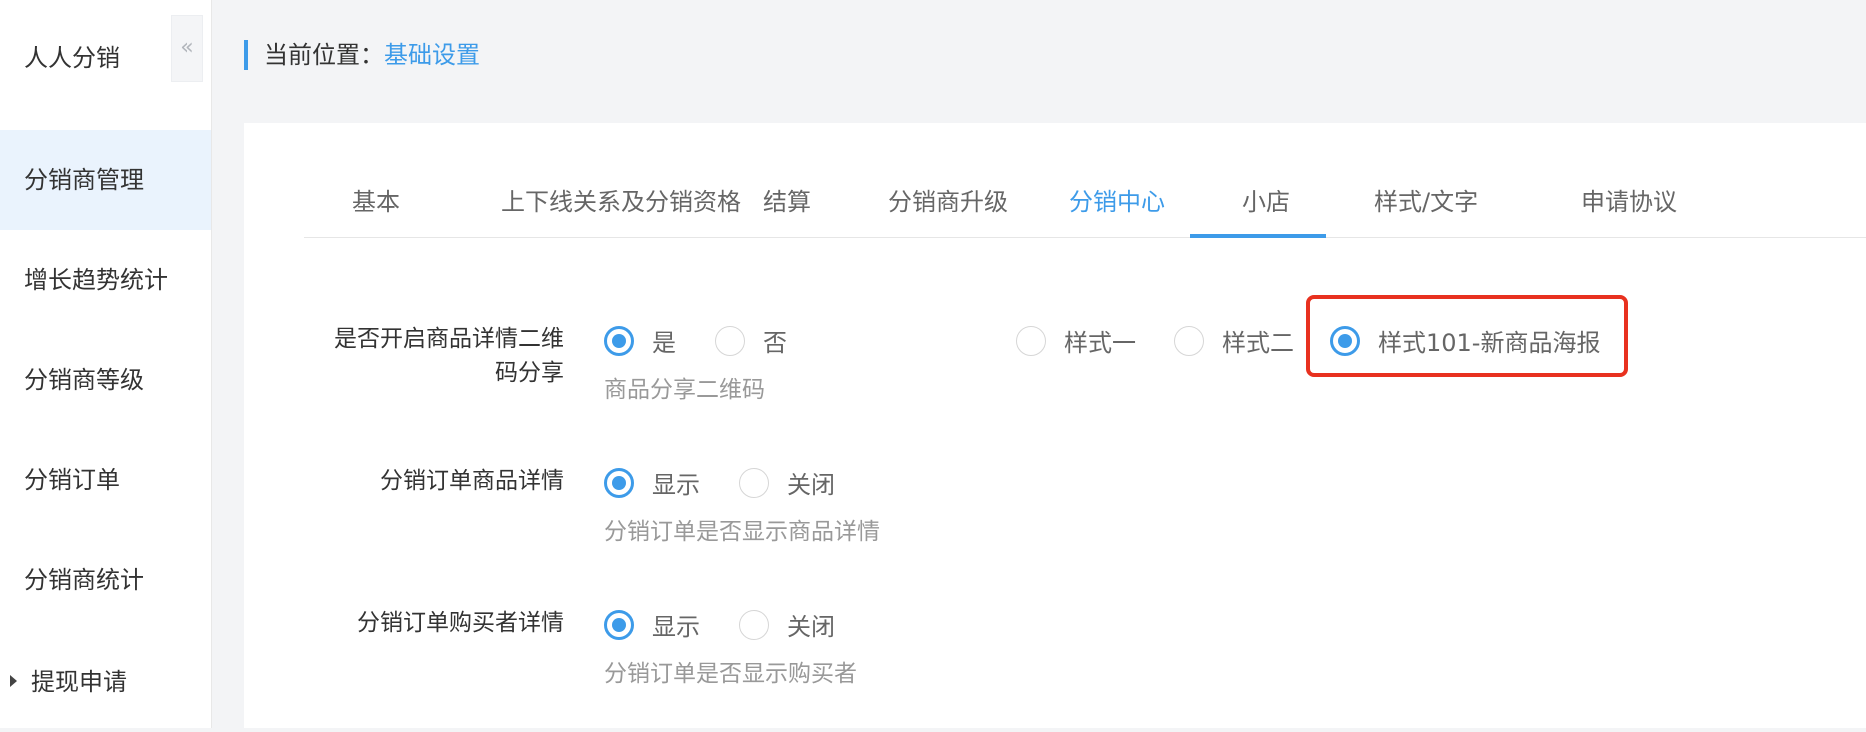 This screenshot has width=1866, height=732. What do you see at coordinates (684, 390) in the screenshot?
I see `qr-share-hint: 商品分享二维码` at bounding box center [684, 390].